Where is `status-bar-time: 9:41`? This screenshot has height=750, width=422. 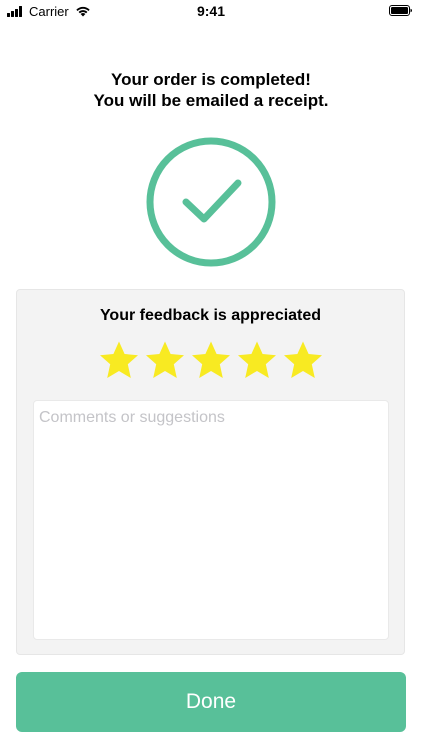 status-bar-time: 9:41 is located at coordinates (211, 11).